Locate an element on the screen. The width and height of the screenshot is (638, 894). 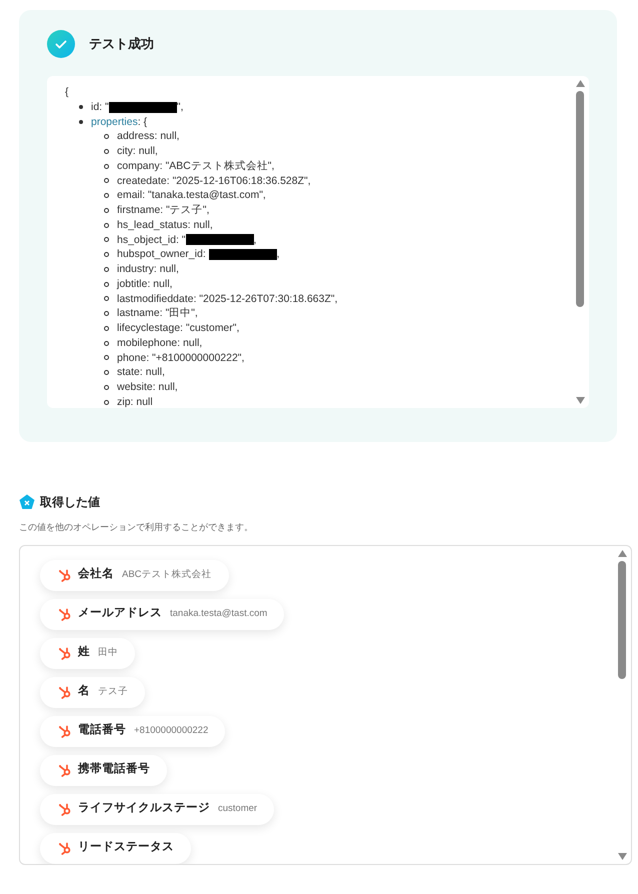
result-title: テスト成功 is located at coordinates (121, 44).